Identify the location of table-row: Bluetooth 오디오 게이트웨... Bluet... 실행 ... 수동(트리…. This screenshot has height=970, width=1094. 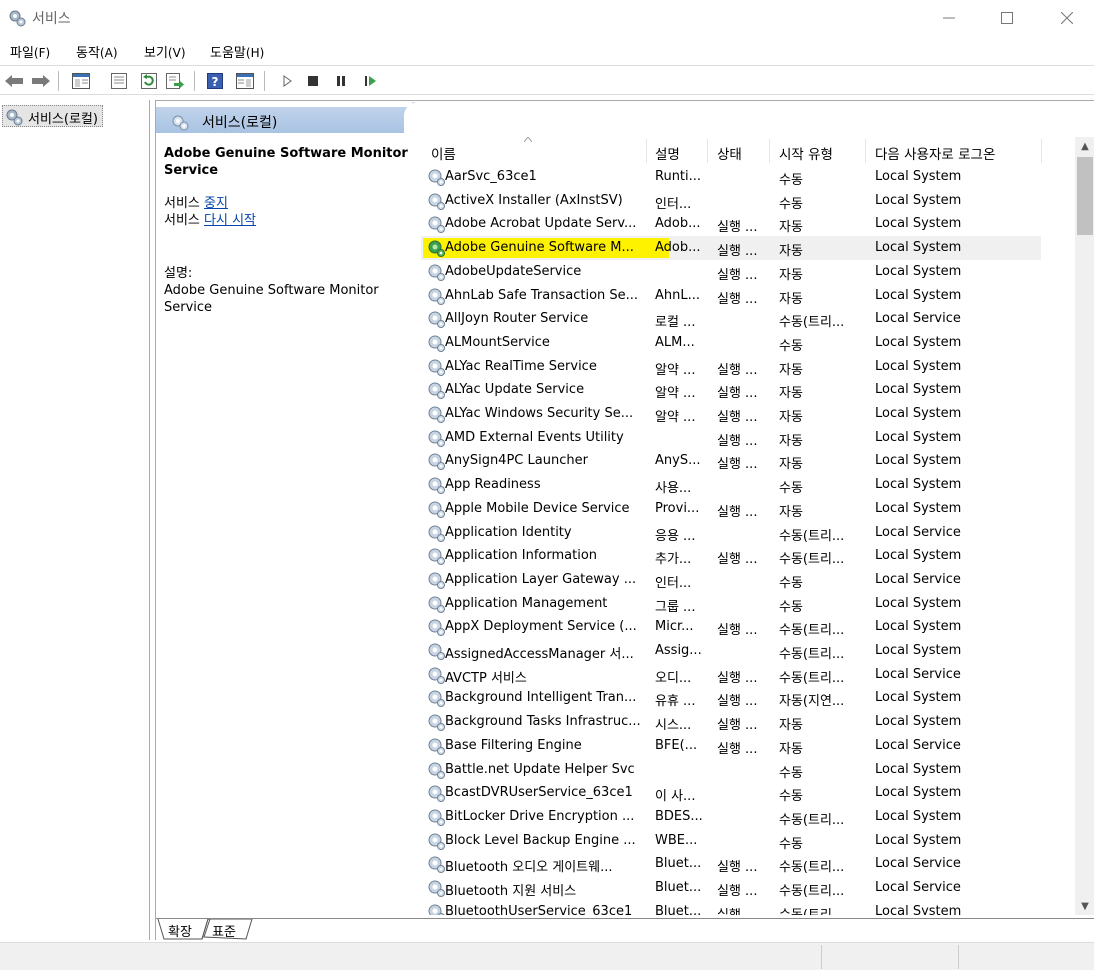
(731, 864).